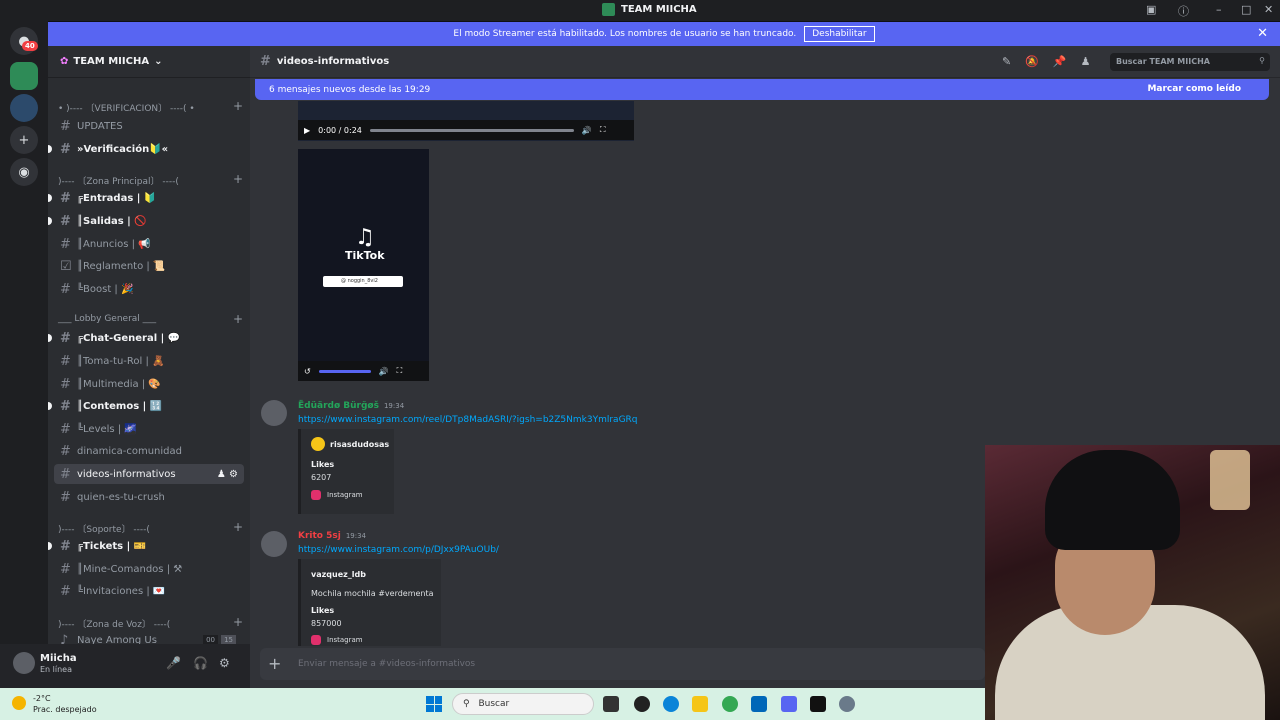  What do you see at coordinates (307, 130) in the screenshot?
I see `play-icon: ▶` at bounding box center [307, 130].